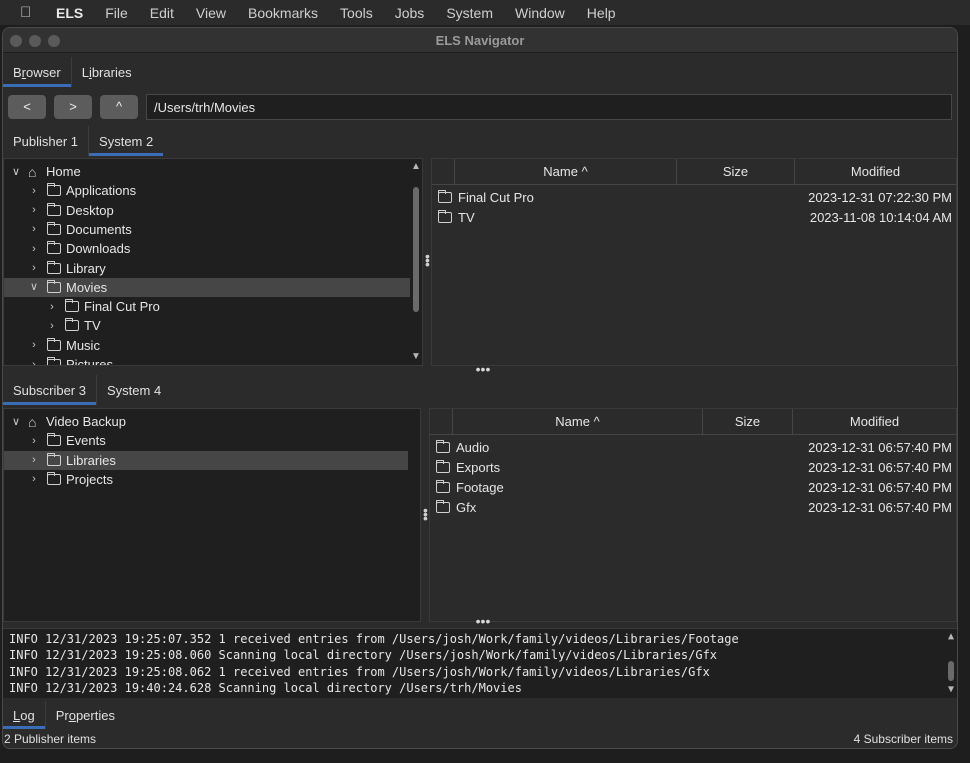 The height and width of the screenshot is (763, 970). Describe the element at coordinates (207, 190) in the screenshot. I see `tree-item: › Applications` at that location.